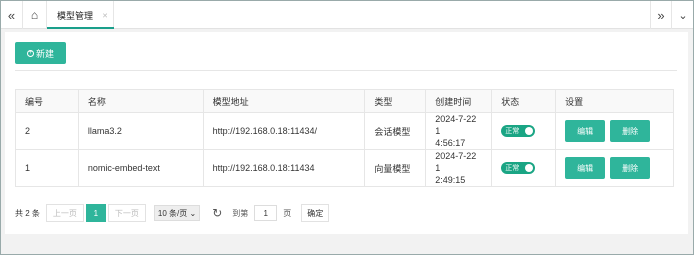  I want to click on header-name: 名称, so click(140, 101).